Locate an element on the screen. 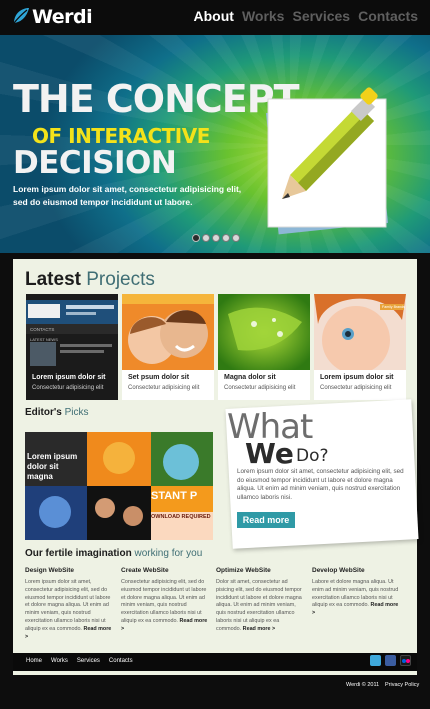 Image resolution: width=430 pixels, height=709 pixels. service-heading: Design WebSite is located at coordinates (50, 570).